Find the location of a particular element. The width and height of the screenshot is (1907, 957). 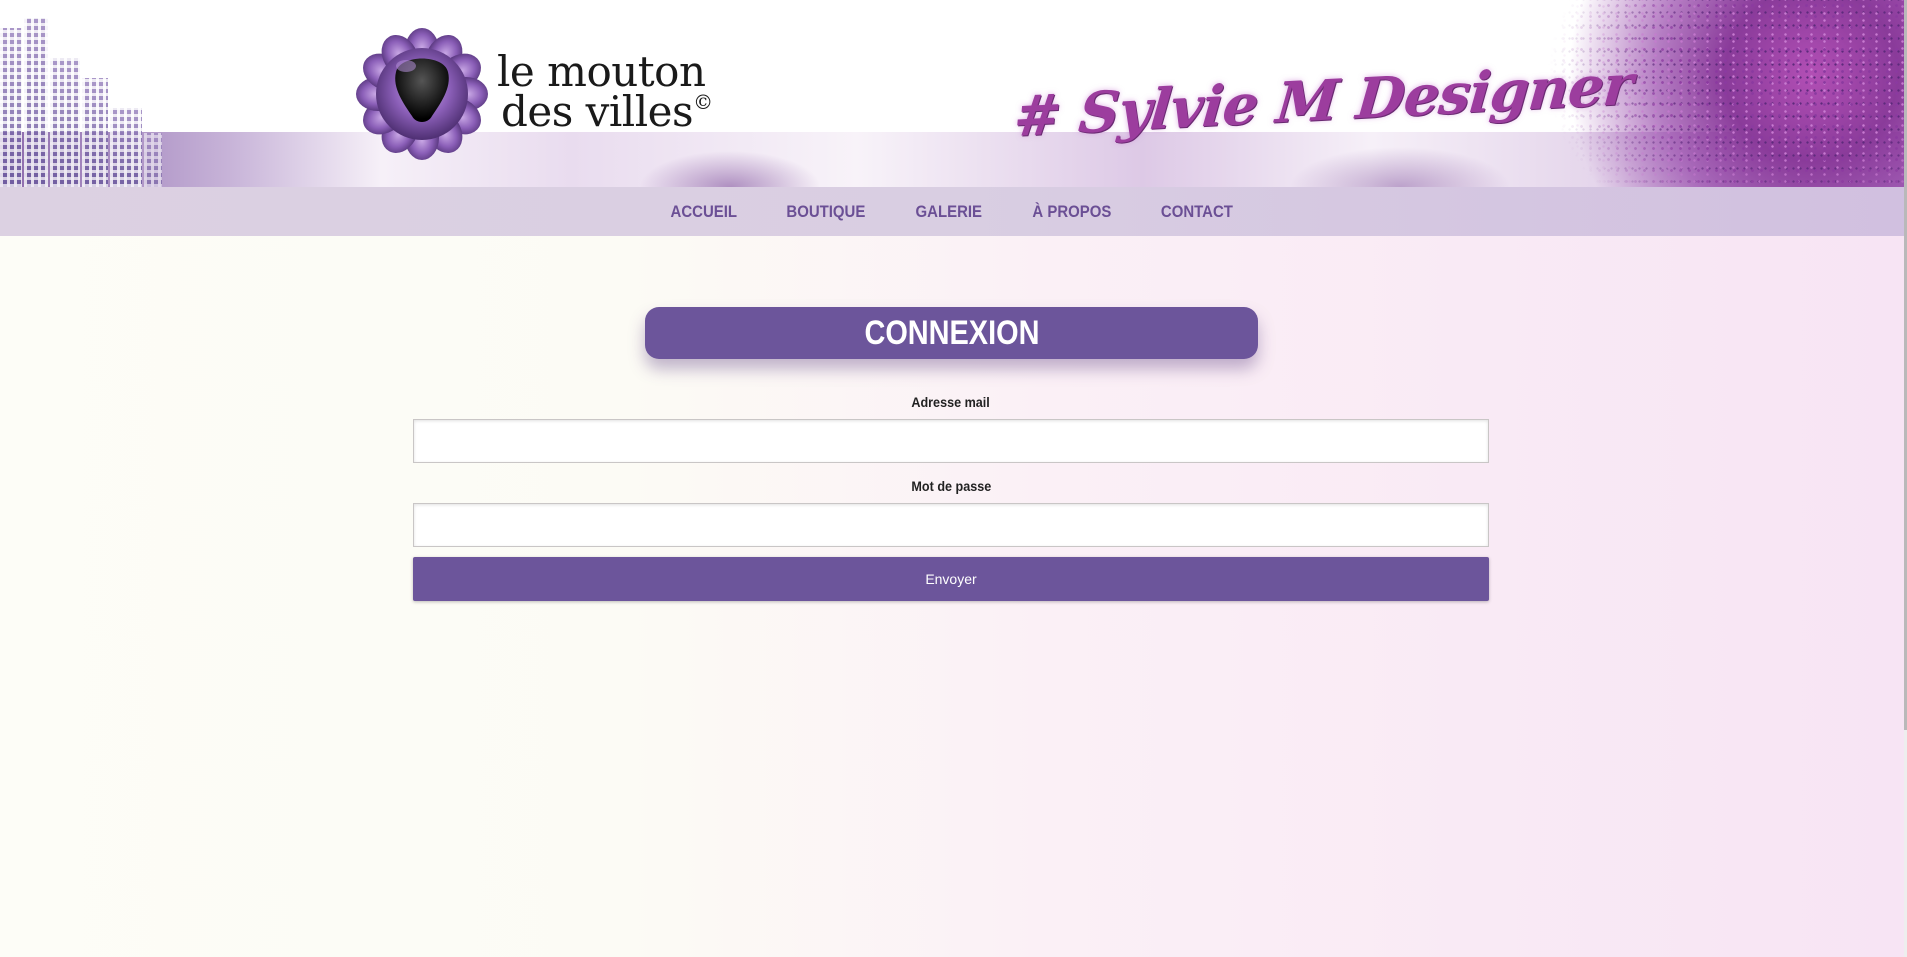

logo-line-1: le mouton is located at coordinates (601, 71).